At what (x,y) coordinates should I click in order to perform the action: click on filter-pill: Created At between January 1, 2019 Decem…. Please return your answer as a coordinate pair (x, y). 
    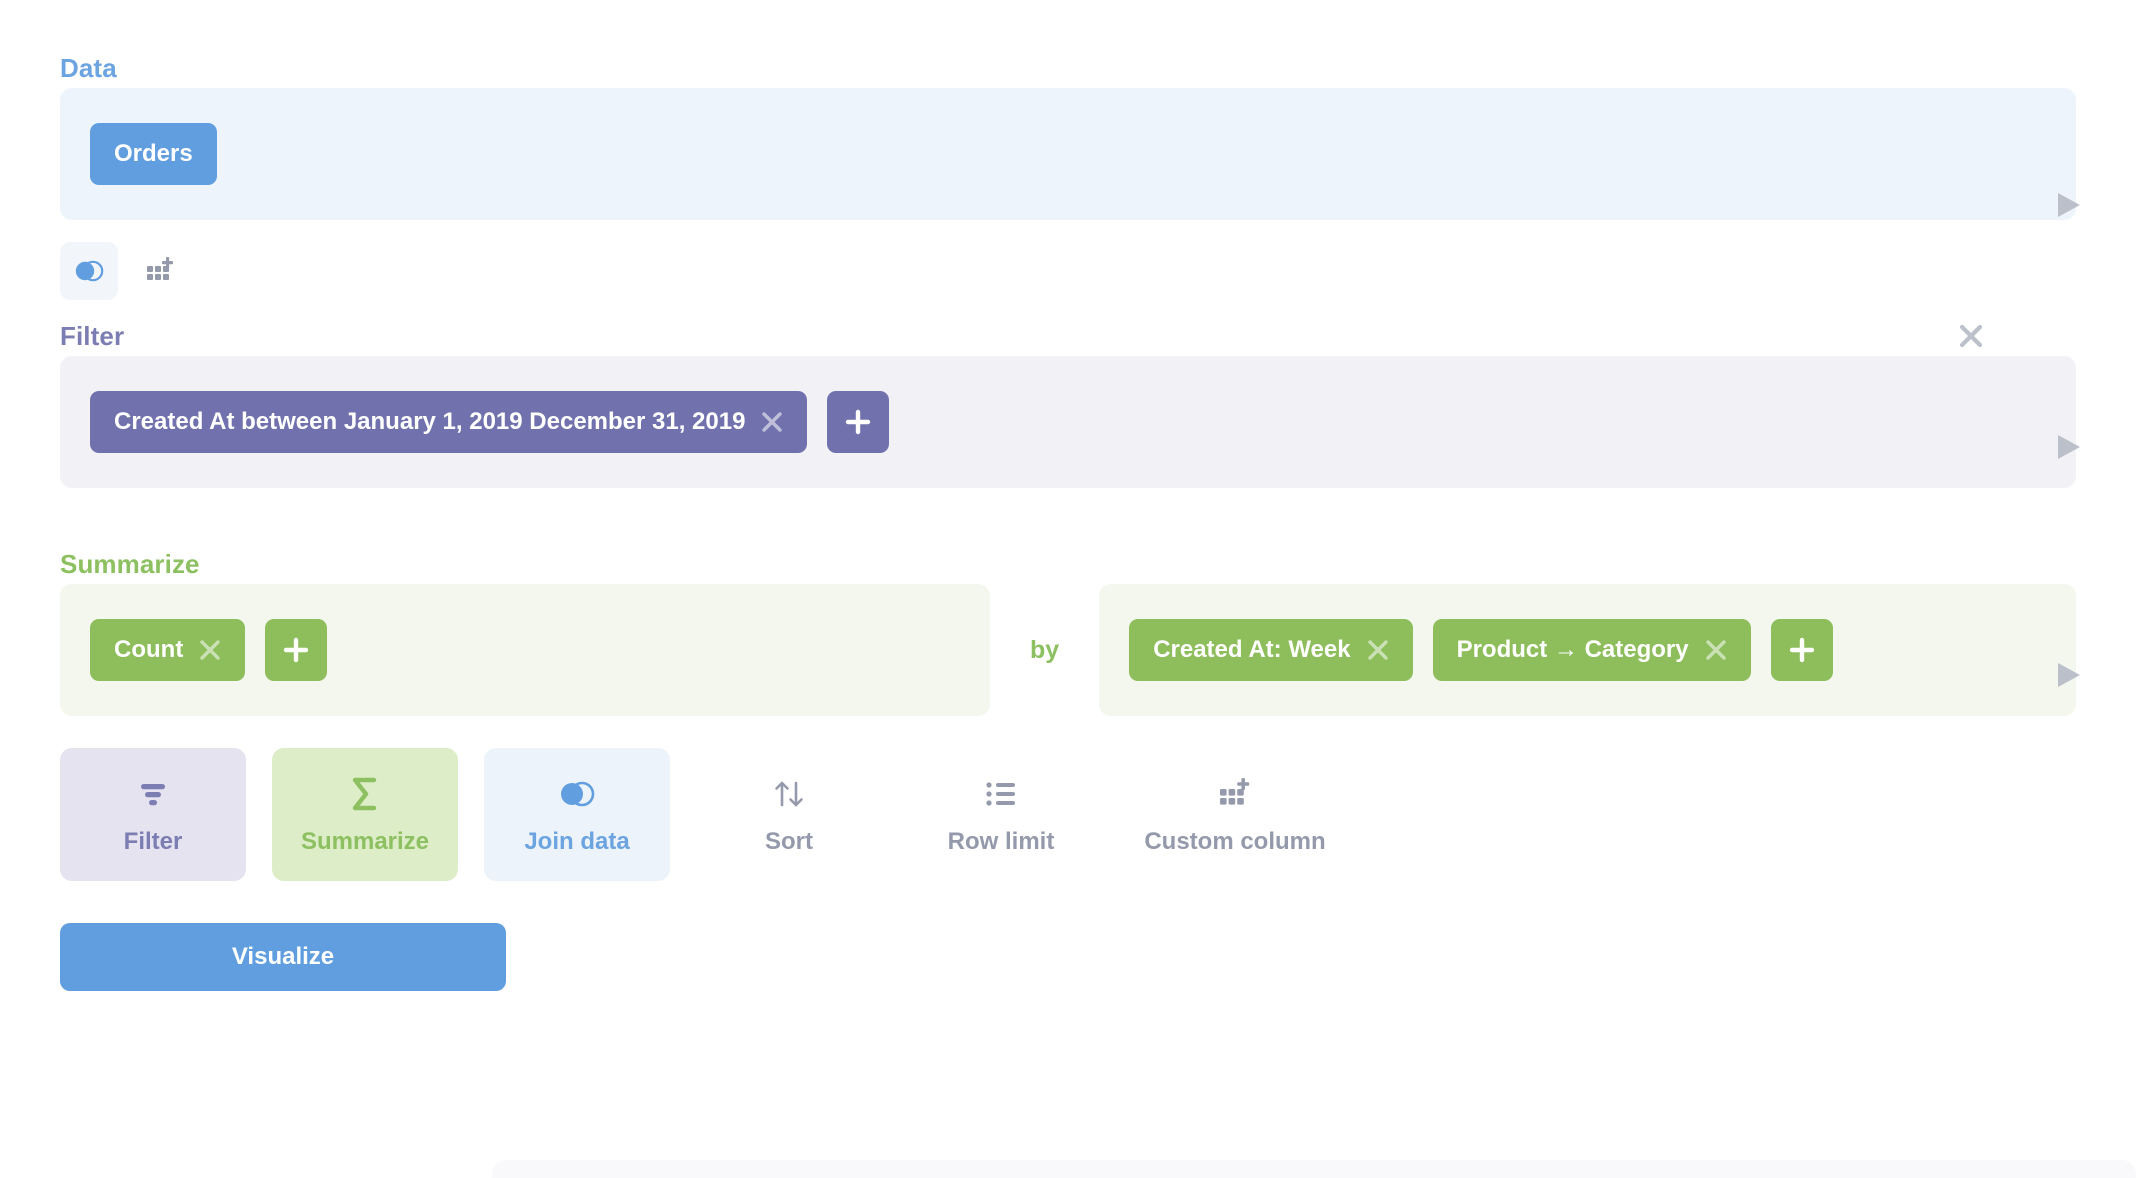
    Looking at the image, I should click on (449, 422).